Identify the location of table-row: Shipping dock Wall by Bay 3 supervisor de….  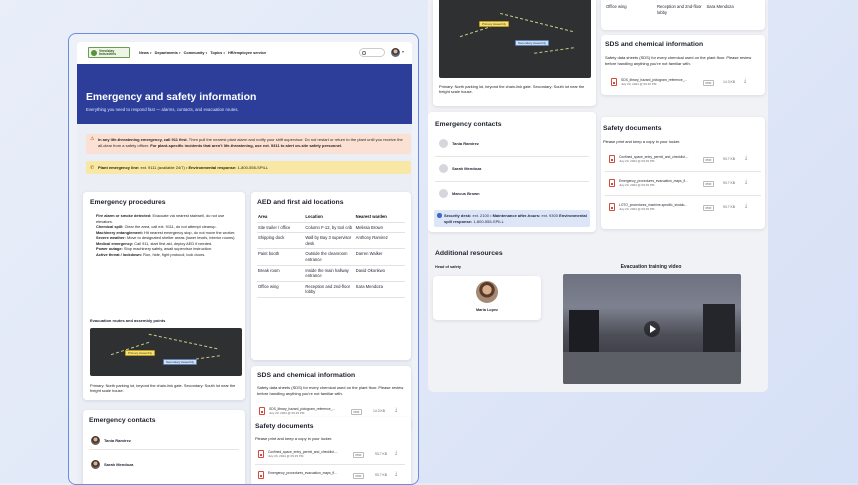
(331, 241).